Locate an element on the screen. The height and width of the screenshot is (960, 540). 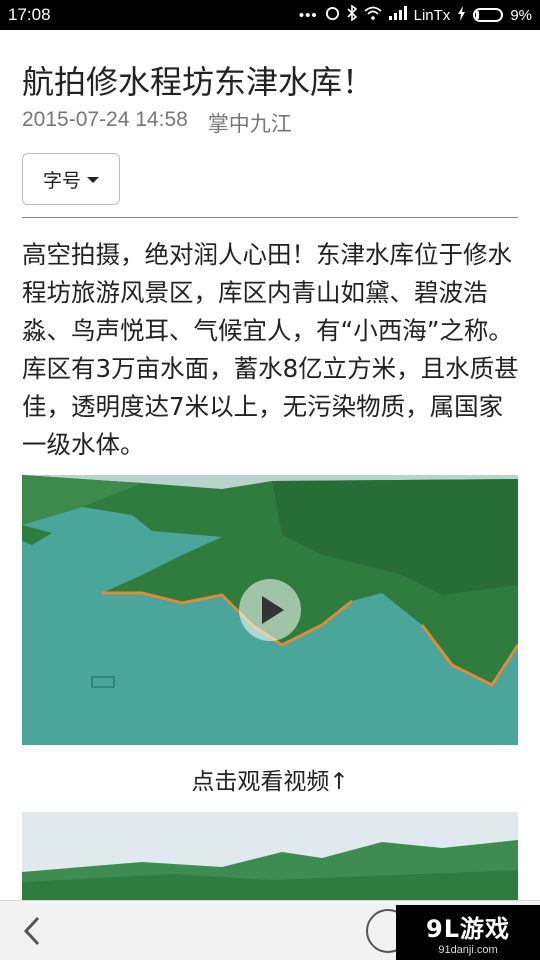
status-time: 17:08 is located at coordinates (29, 14).